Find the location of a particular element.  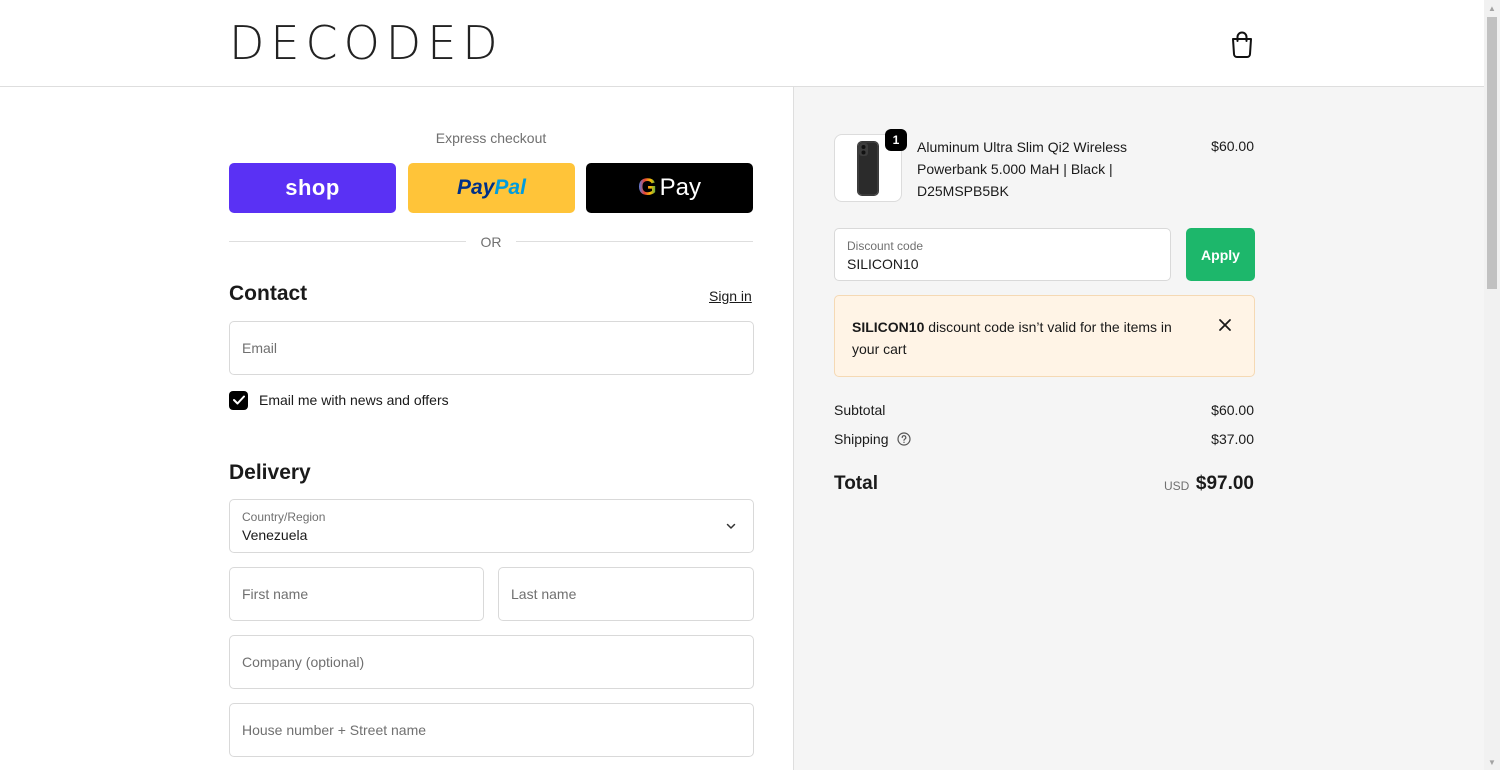

google-g-icon: G is located at coordinates (647, 187).